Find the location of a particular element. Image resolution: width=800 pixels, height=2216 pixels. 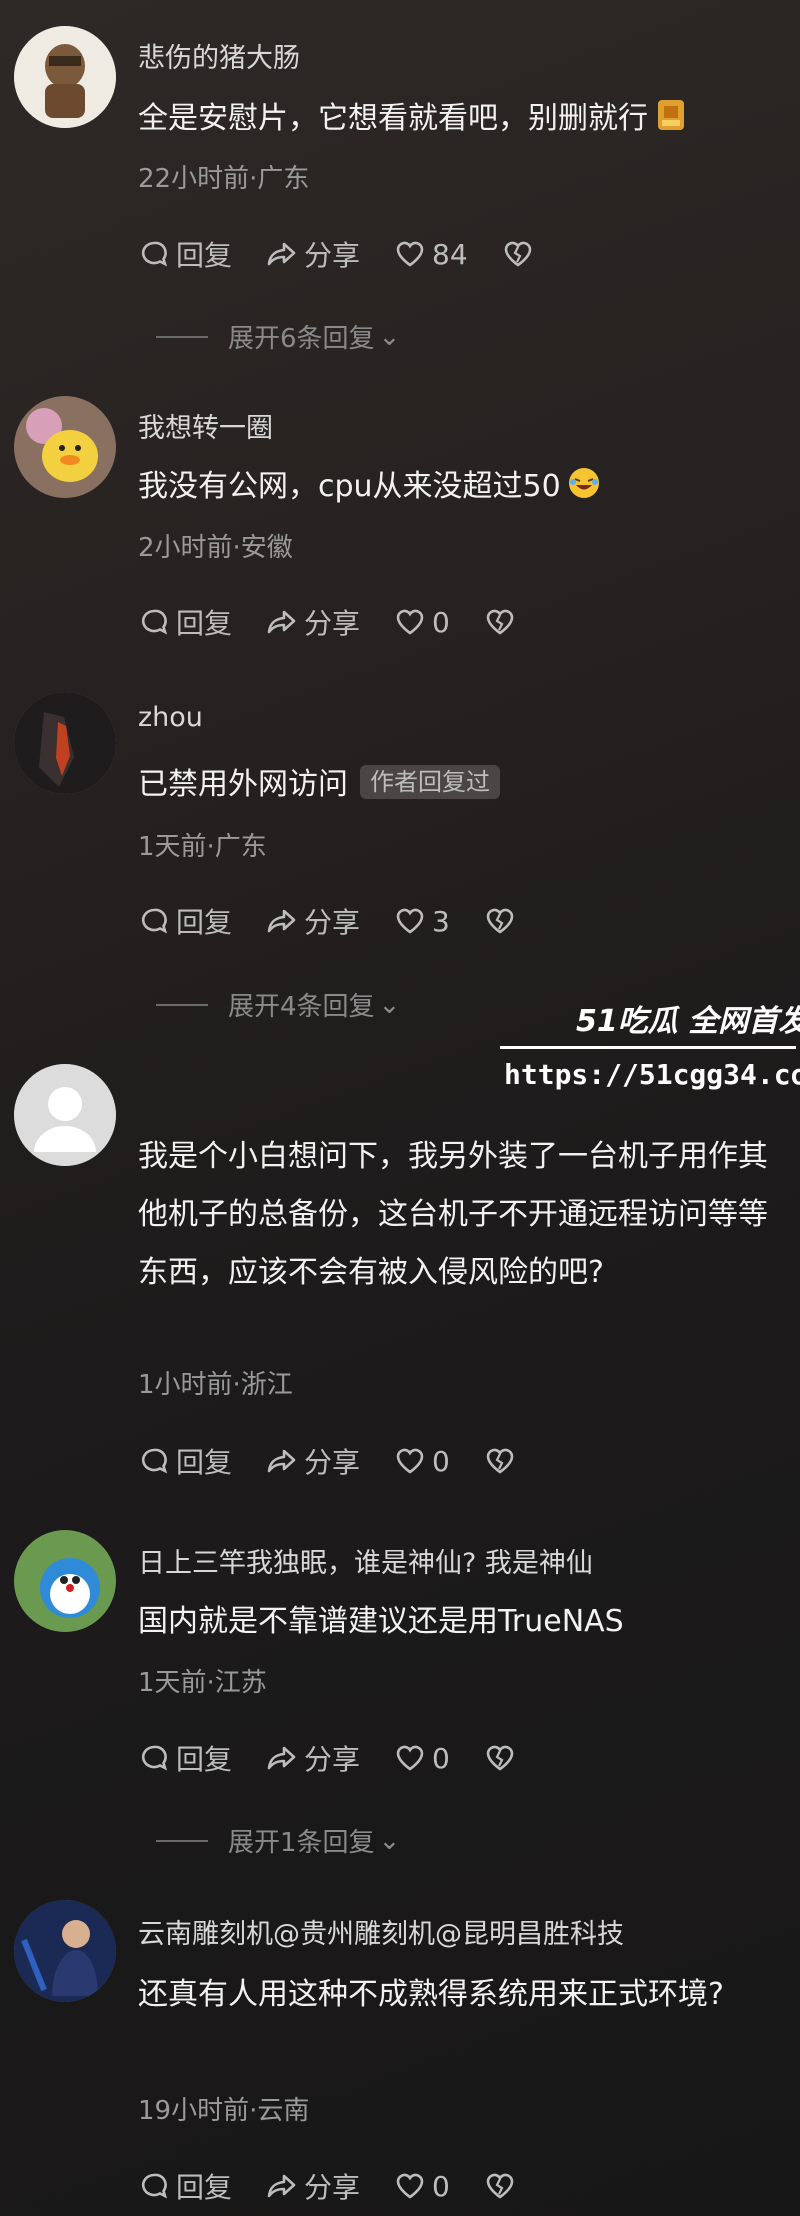

comment-text-body: 我没有公网，cpu从来没超过50 is located at coordinates (349, 486).